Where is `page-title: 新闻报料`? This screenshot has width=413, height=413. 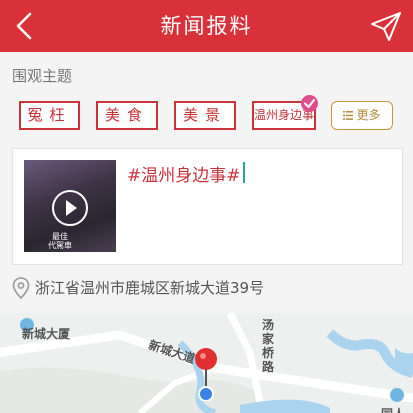 page-title: 新闻报料 is located at coordinates (206, 26).